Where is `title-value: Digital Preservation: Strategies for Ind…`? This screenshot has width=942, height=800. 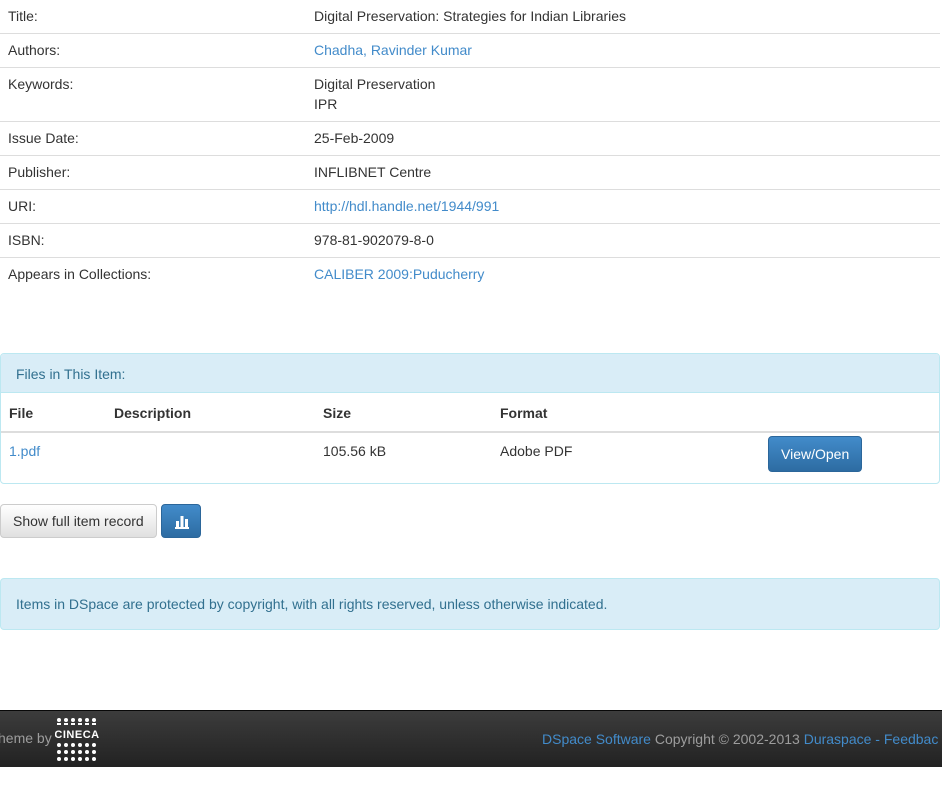 title-value: Digital Preservation: Strategies for Ind… is located at coordinates (470, 16).